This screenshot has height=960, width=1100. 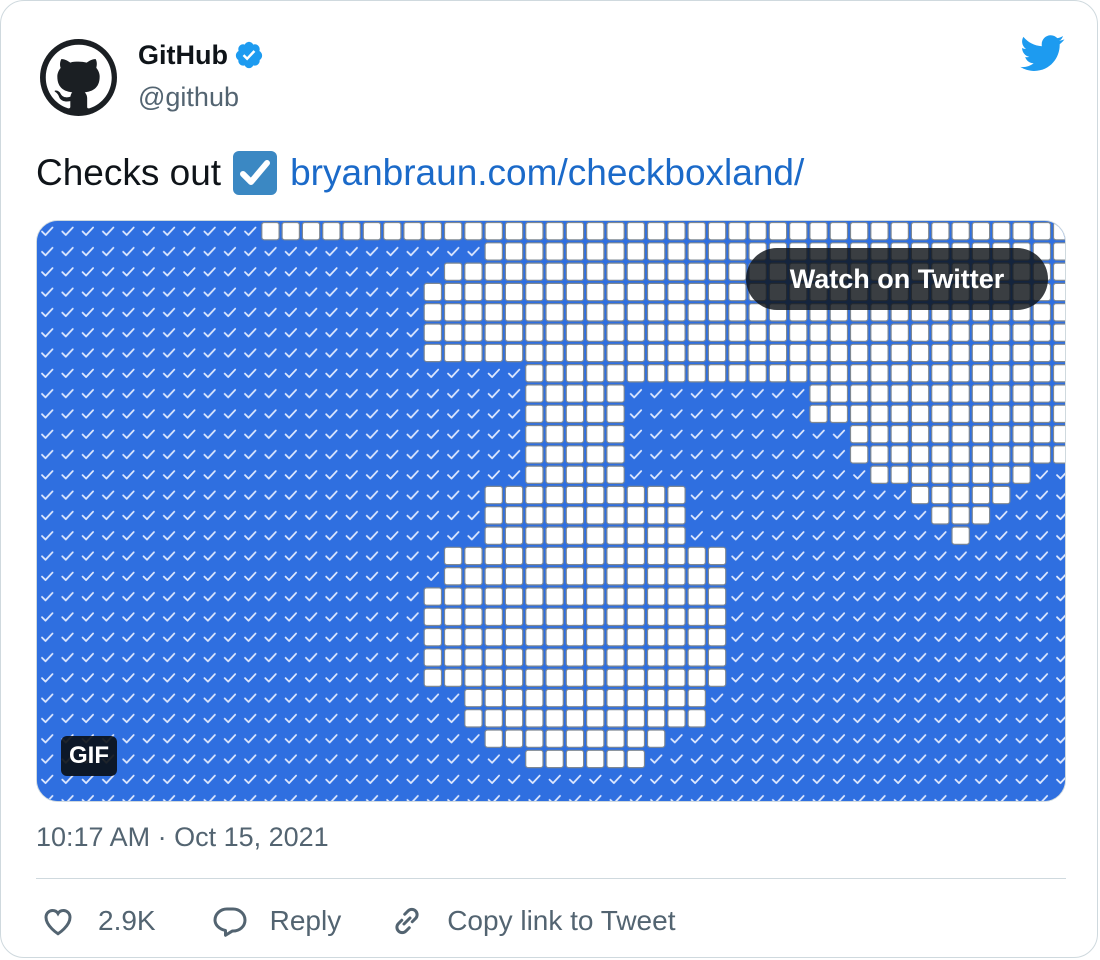 I want to click on copy-link-label: Copy link to Tweet, so click(x=561, y=920).